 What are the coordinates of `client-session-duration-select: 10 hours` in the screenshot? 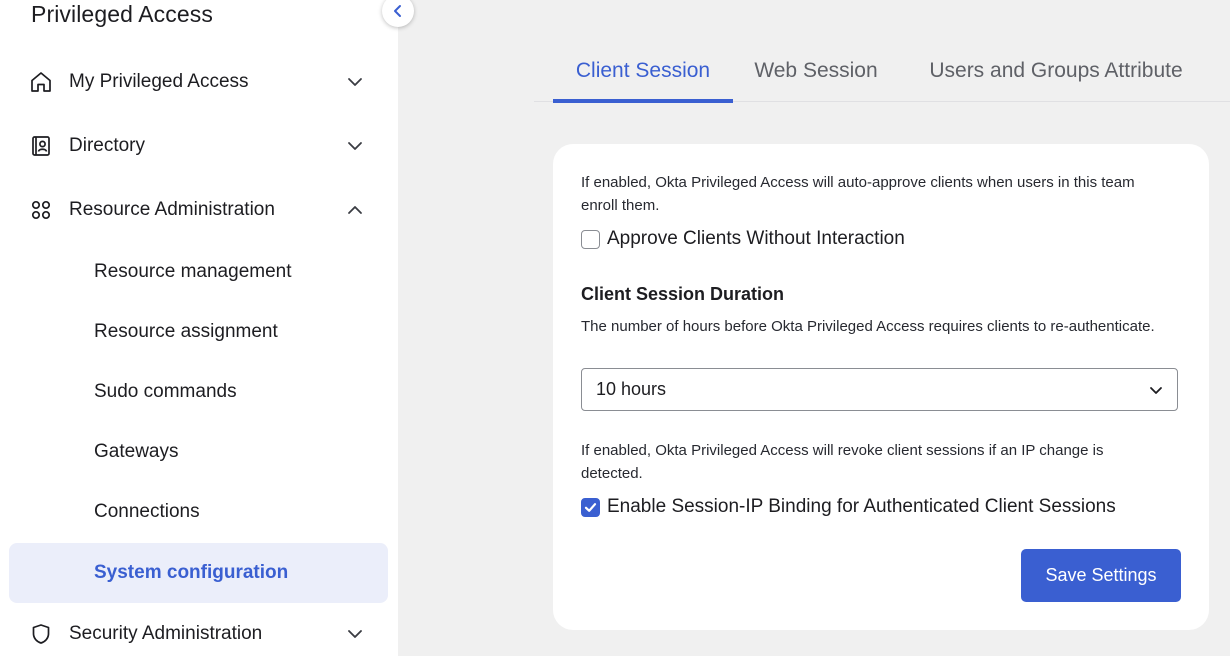 It's located at (879, 389).